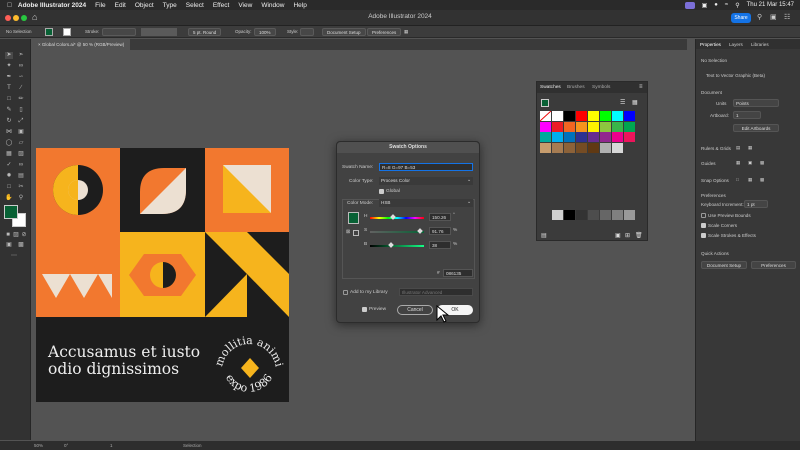  What do you see at coordinates (703, 225) in the screenshot?
I see `scale-corners-checkbox` at bounding box center [703, 225].